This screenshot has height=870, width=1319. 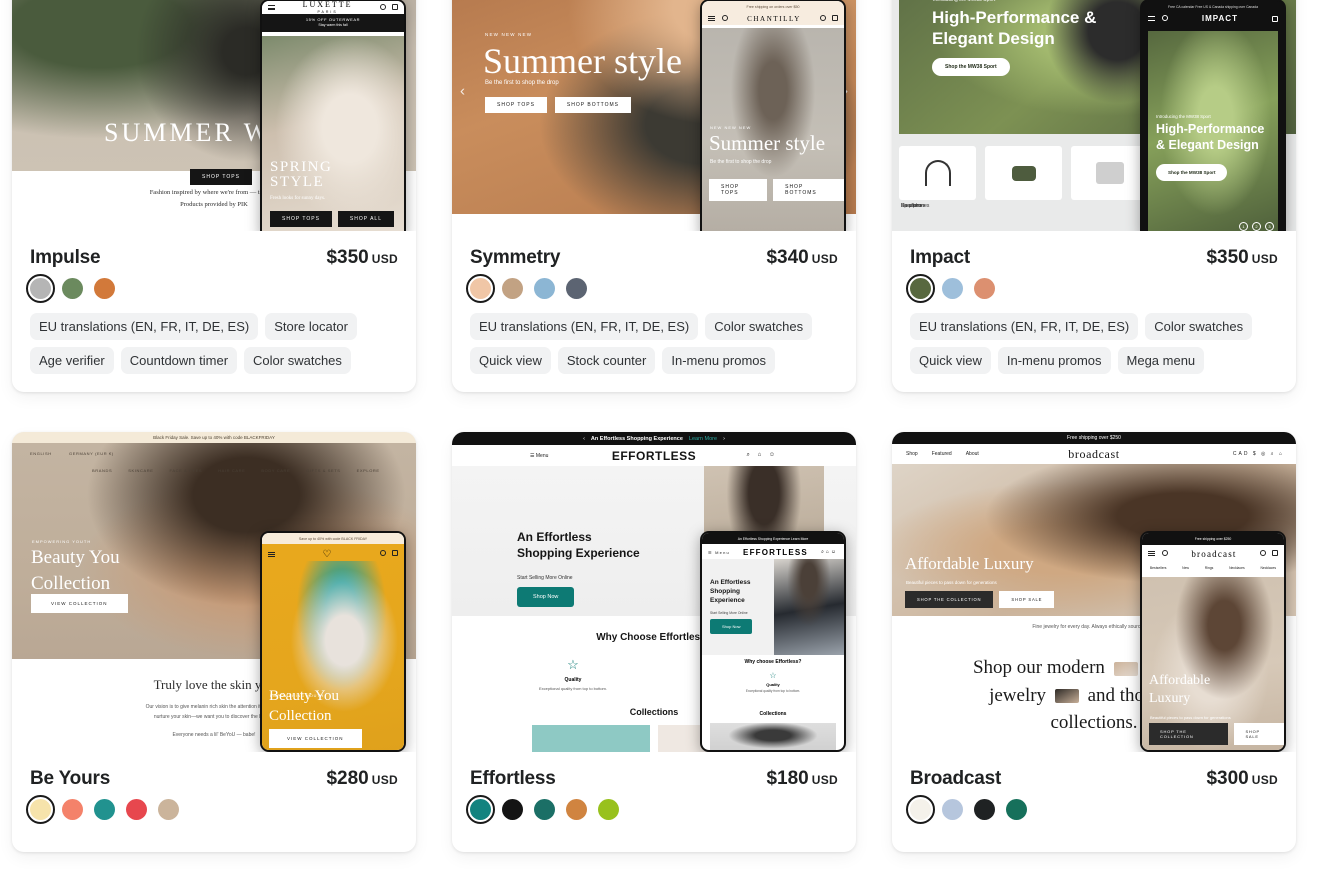 I want to click on preview-hero-button: Shop Now, so click(x=546, y=597).